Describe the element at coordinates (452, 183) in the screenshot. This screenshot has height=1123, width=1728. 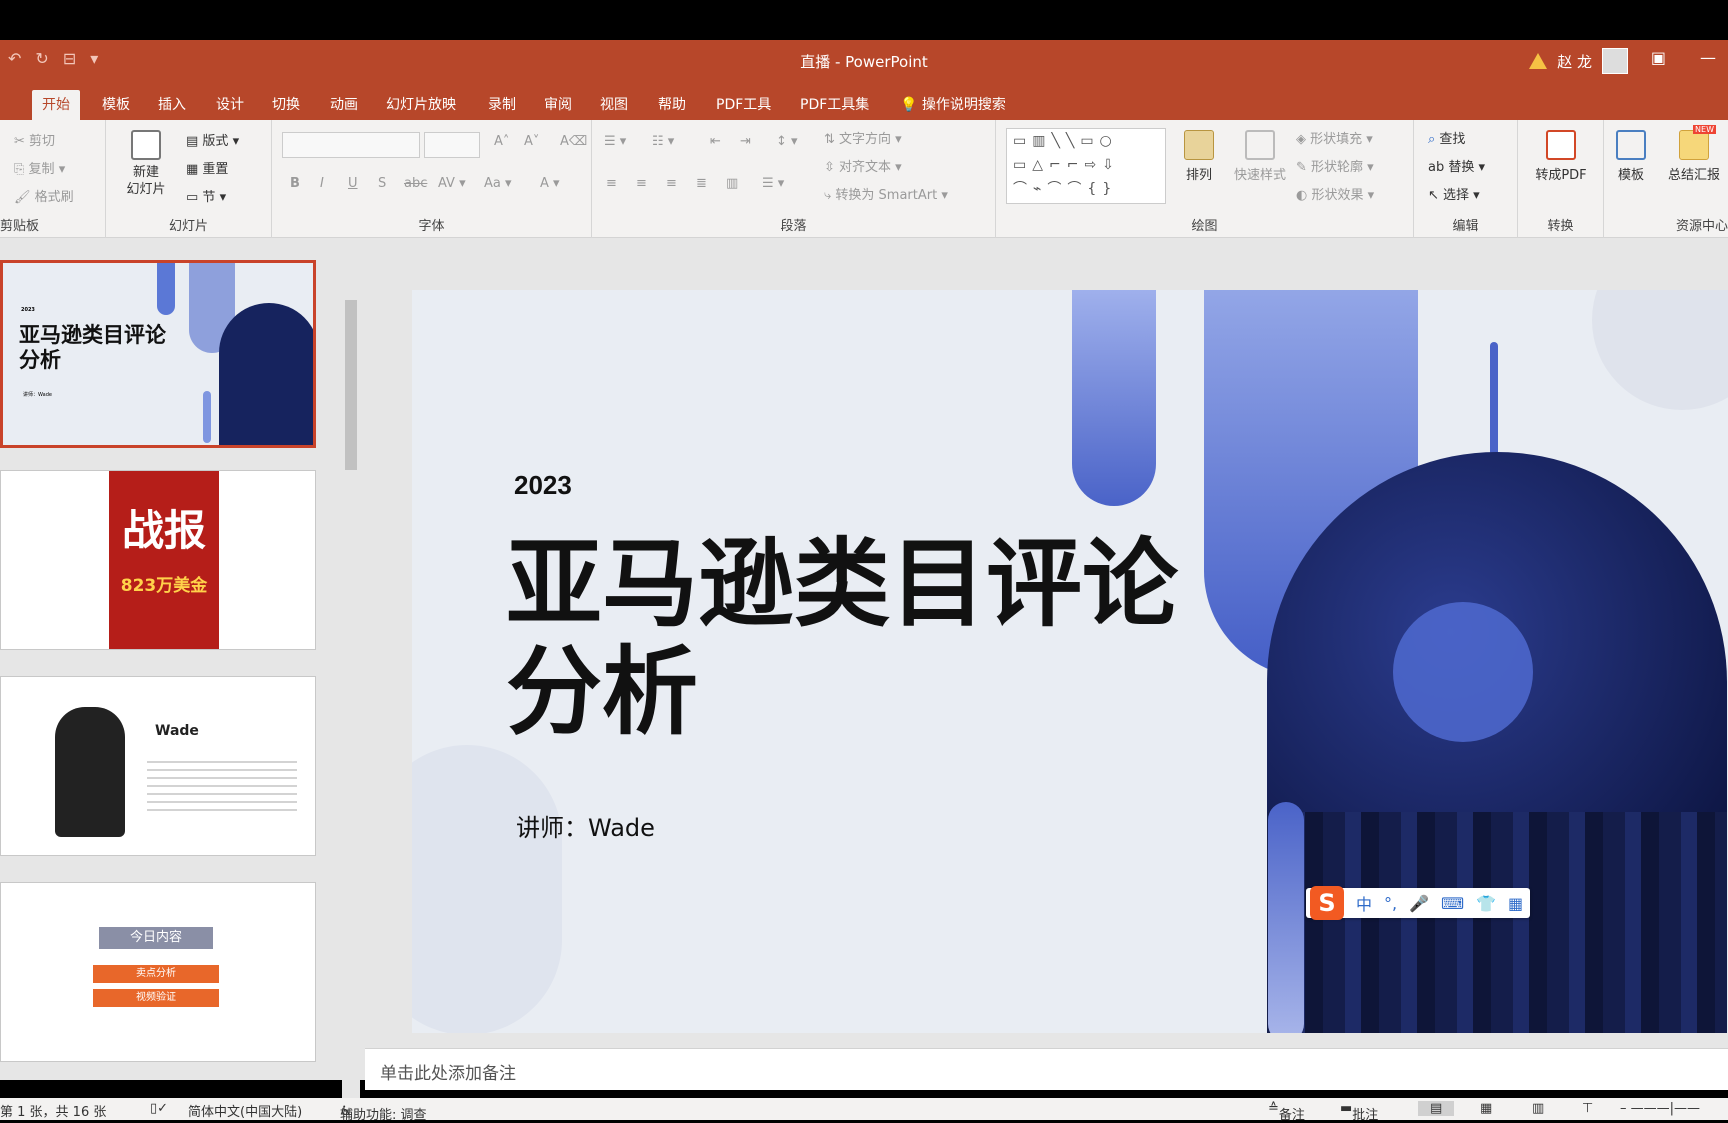
I see `char-spacing-icon: AV ▾` at that location.